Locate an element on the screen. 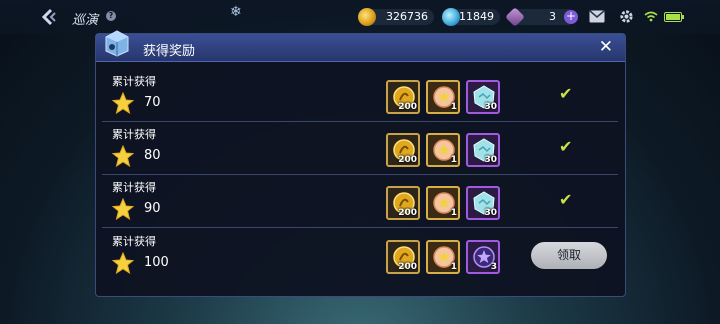 This screenshot has height=324, width=720. dialog-header: 获得奖励 ✕ is located at coordinates (360, 46).